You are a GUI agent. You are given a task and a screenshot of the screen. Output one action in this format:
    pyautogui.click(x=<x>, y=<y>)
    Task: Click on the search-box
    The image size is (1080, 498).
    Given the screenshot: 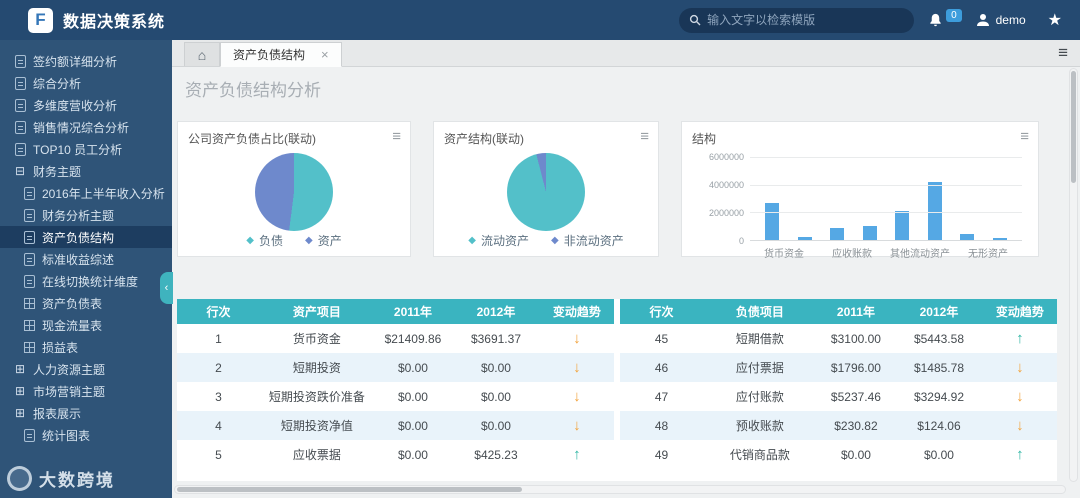 What is the action you would take?
    pyautogui.click(x=797, y=20)
    